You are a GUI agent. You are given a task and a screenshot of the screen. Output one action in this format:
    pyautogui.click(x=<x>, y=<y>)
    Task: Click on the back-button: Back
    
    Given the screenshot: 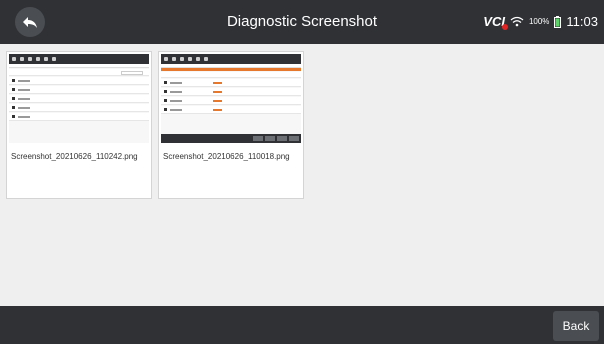 What is the action you would take?
    pyautogui.click(x=576, y=326)
    